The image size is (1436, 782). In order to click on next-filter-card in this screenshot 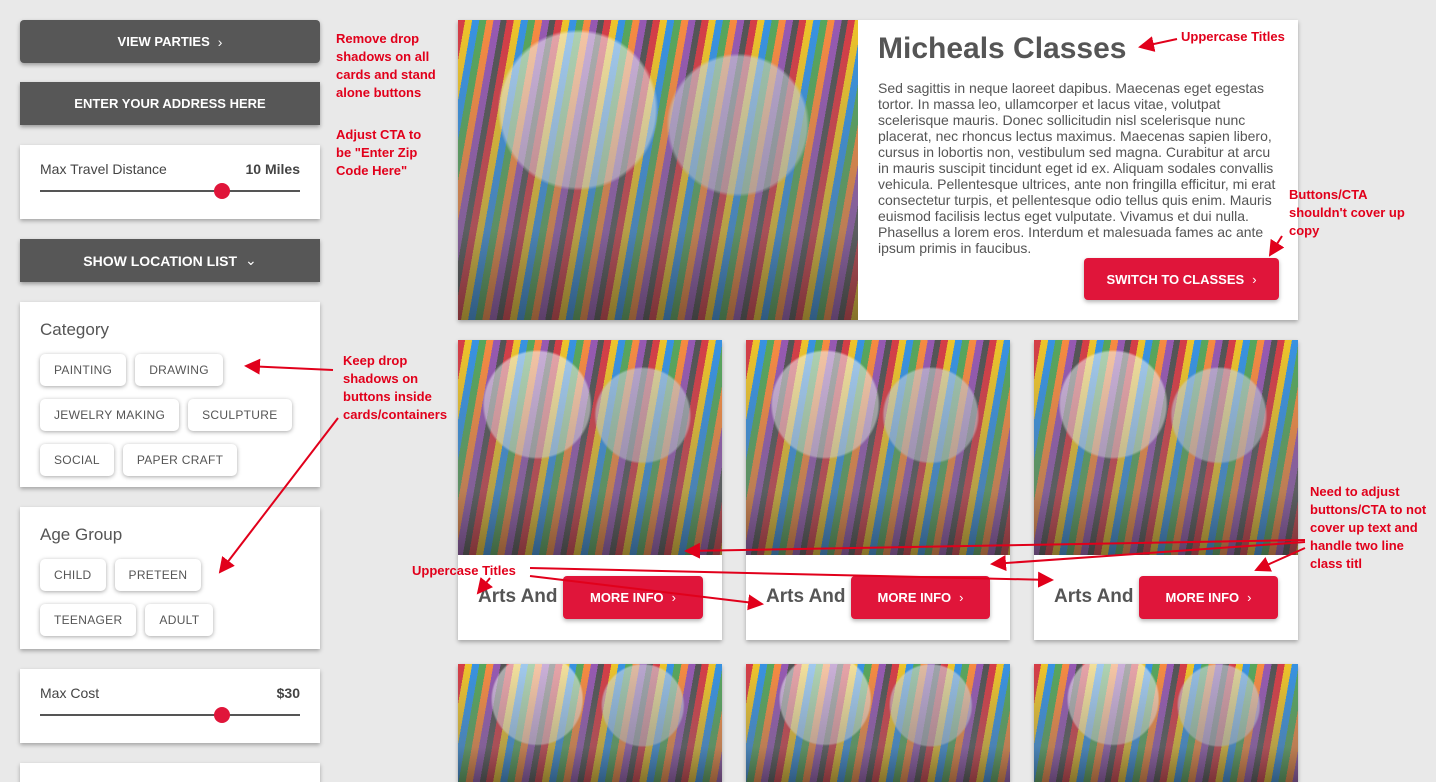, I will do `click(170, 772)`.